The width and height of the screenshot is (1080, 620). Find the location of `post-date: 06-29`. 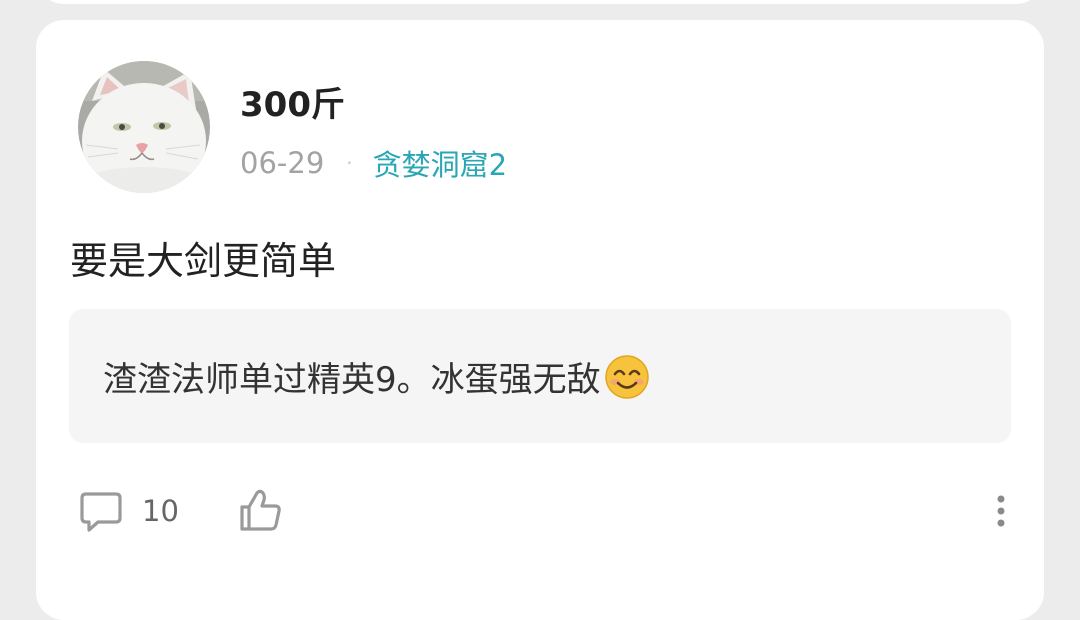

post-date: 06-29 is located at coordinates (282, 163).